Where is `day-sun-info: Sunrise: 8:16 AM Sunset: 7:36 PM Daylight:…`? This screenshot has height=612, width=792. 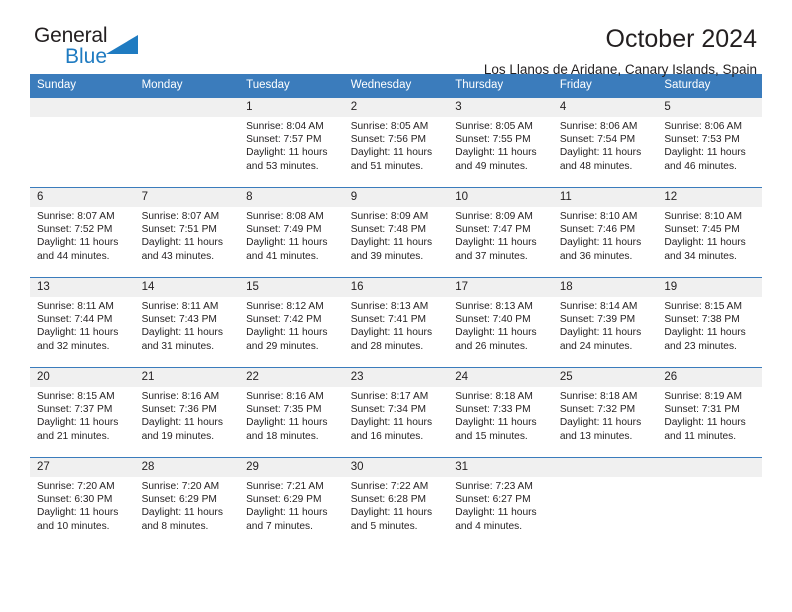 day-sun-info: Sunrise: 8:16 AM Sunset: 7:36 PM Daylight:… is located at coordinates (187, 415).